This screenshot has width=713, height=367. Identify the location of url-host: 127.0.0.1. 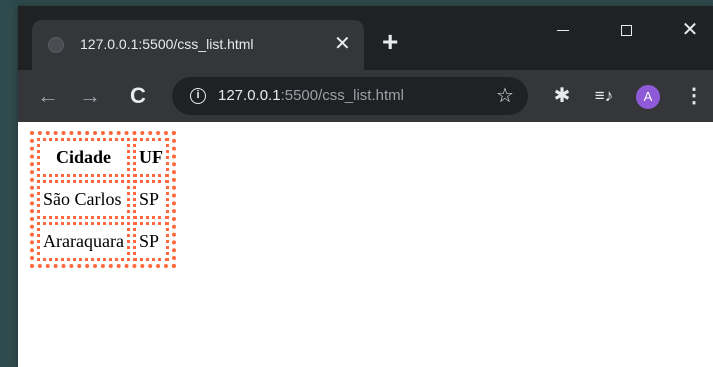
(249, 95).